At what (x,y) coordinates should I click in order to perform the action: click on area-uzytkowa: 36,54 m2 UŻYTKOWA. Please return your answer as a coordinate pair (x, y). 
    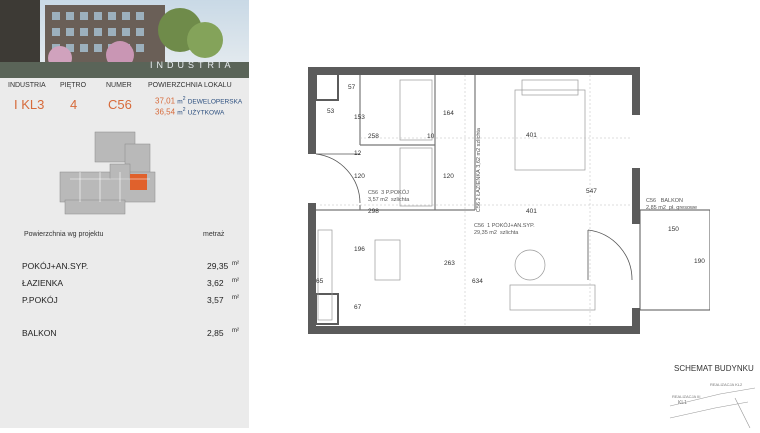
    Looking at the image, I should click on (190, 112).